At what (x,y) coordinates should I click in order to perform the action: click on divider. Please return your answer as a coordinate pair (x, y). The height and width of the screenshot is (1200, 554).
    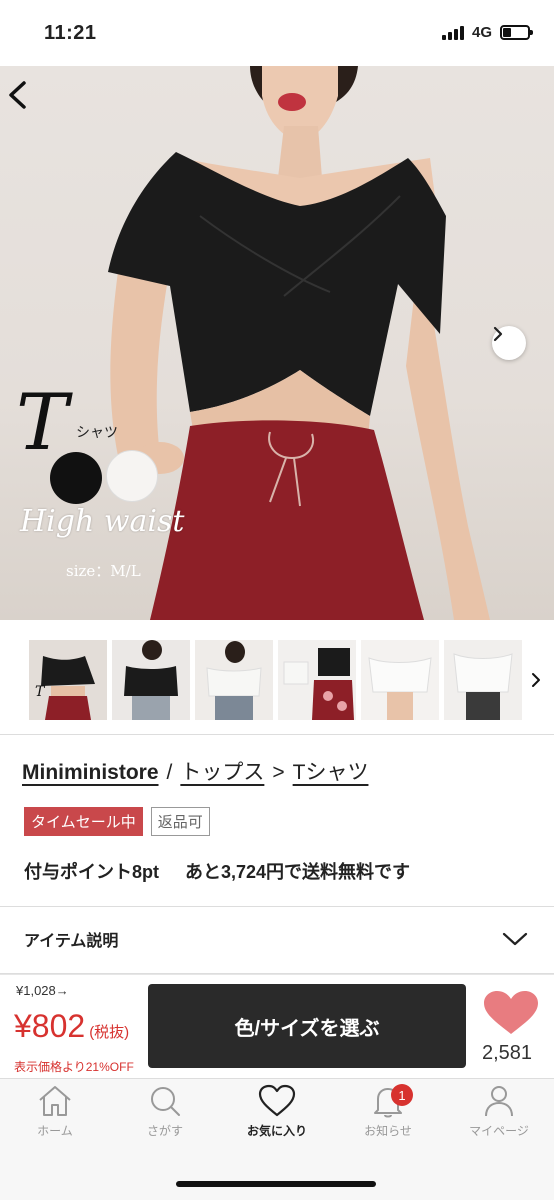
    Looking at the image, I should click on (277, 734).